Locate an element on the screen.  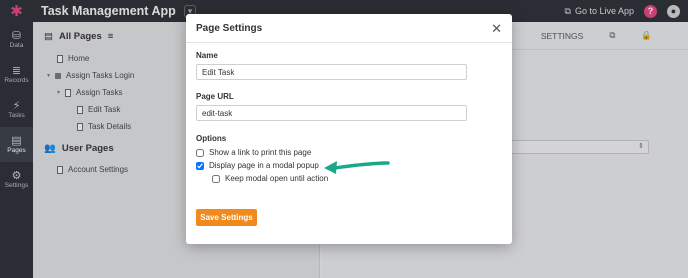
annotation-arrow-icon is located at coordinates (357, 167).